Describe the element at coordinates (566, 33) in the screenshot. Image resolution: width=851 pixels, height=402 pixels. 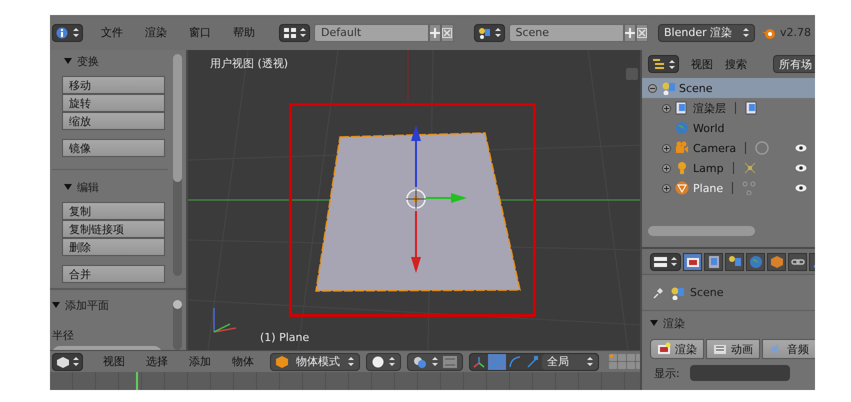
I see `scene-field: Scene` at that location.